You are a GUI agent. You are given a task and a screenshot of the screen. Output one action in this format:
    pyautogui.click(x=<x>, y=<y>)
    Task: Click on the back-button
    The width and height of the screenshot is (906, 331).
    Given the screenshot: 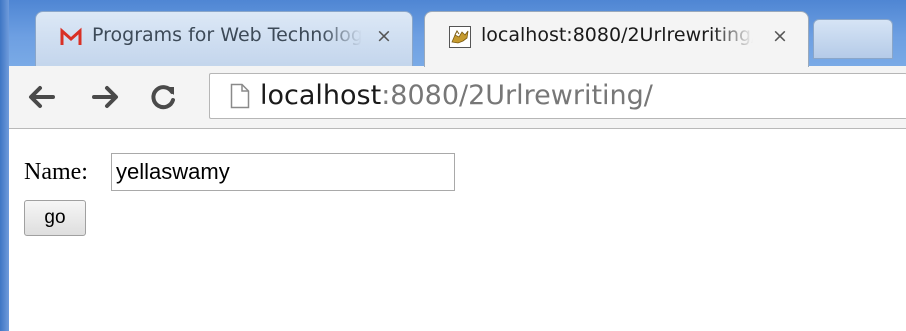 What is the action you would take?
    pyautogui.click(x=41, y=97)
    